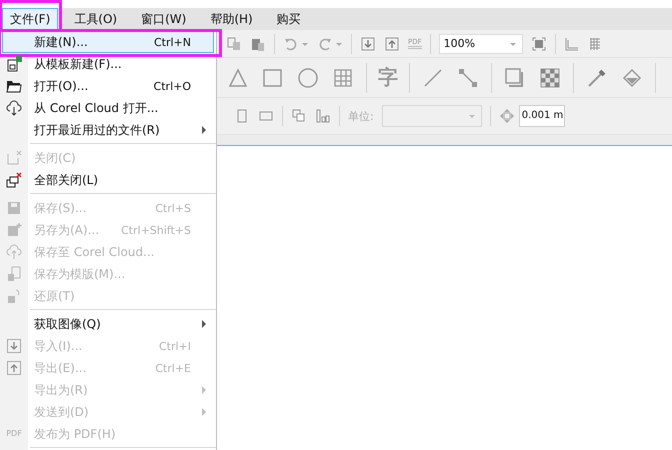 This screenshot has width=672, height=450. Describe the element at coordinates (14, 230) in the screenshot. I see `floppy-disk-plus-icon` at that location.